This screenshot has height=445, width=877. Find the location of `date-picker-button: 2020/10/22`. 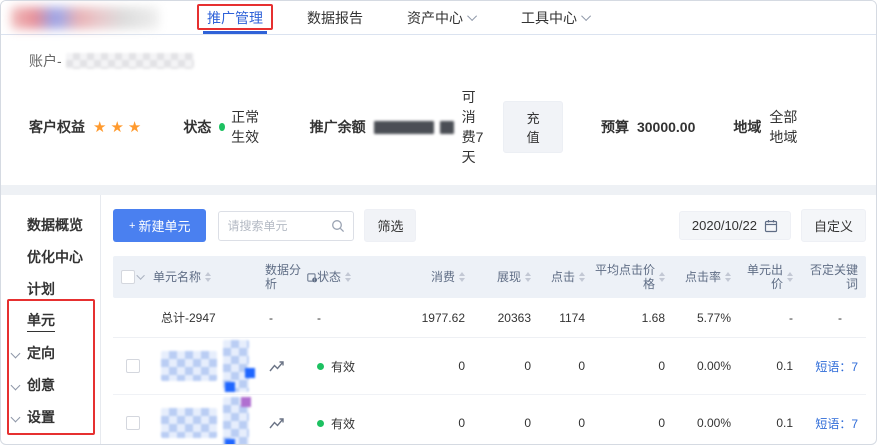

date-picker-button: 2020/10/22 is located at coordinates (734, 225).